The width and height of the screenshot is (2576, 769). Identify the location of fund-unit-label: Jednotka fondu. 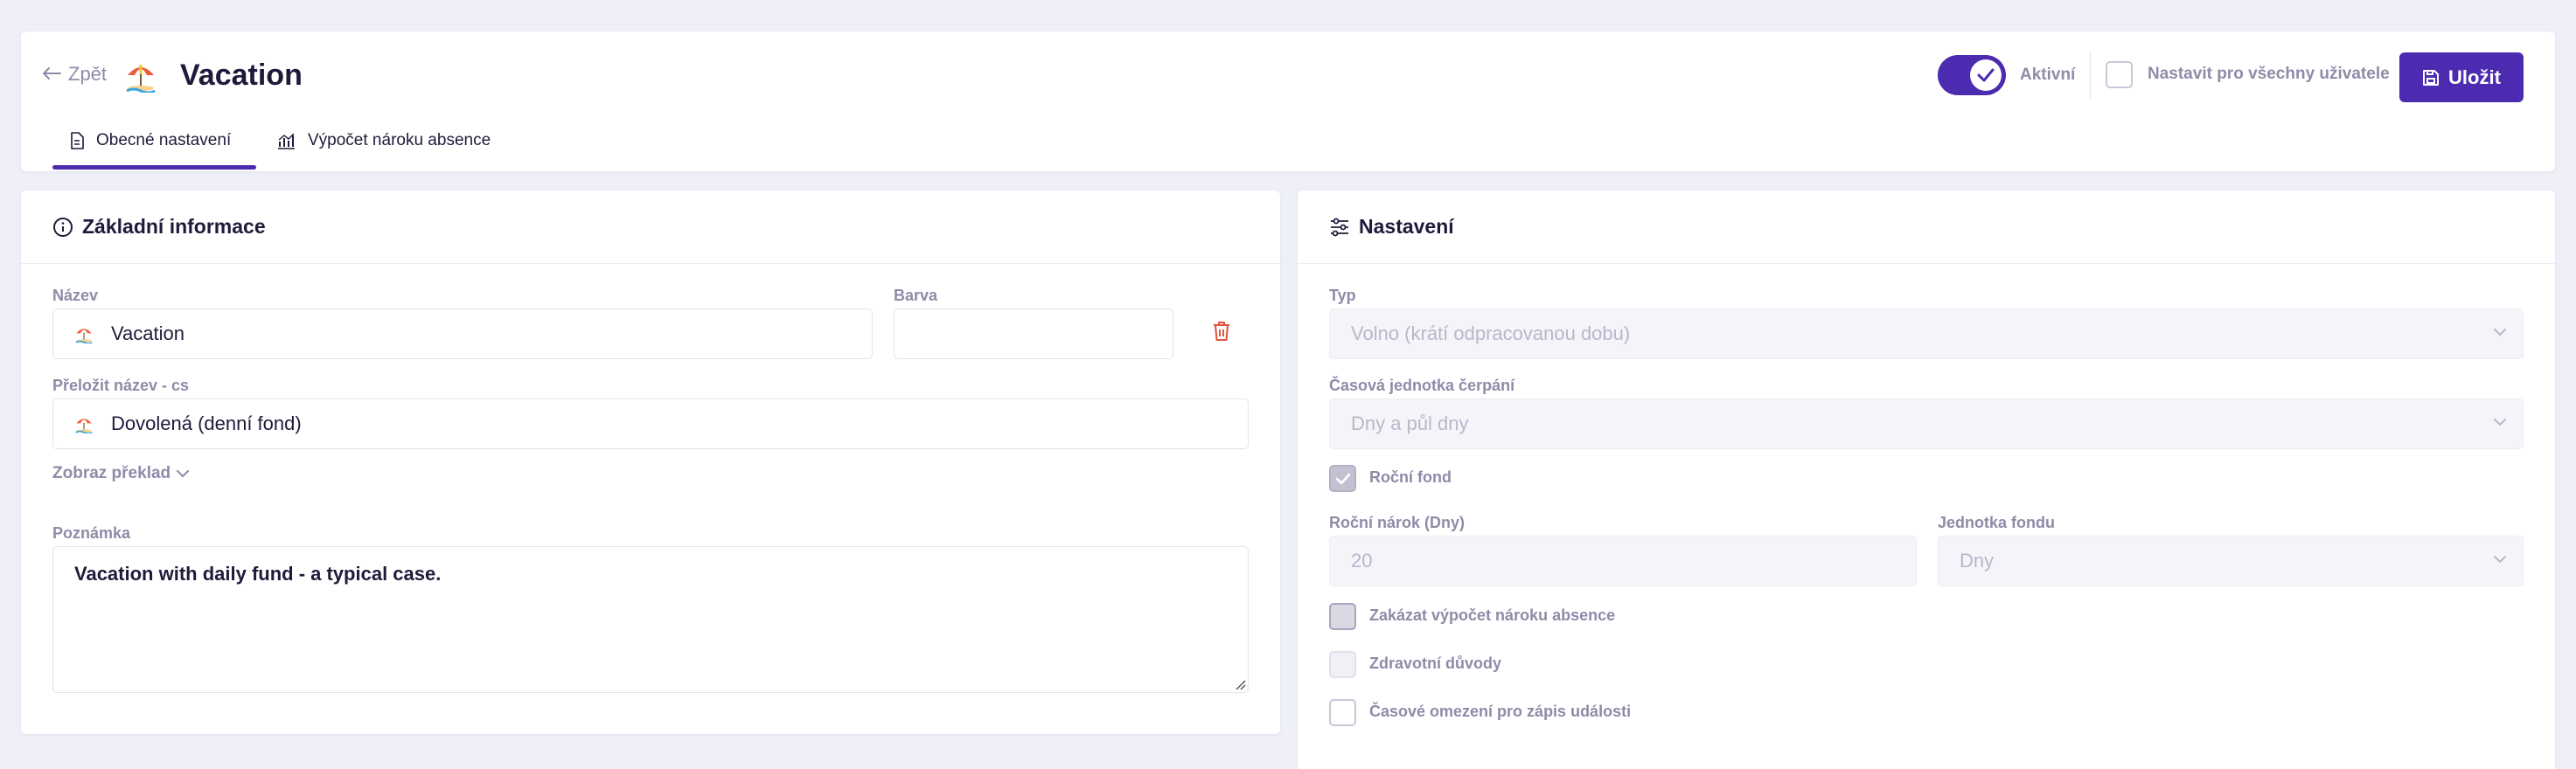
(1996, 522).